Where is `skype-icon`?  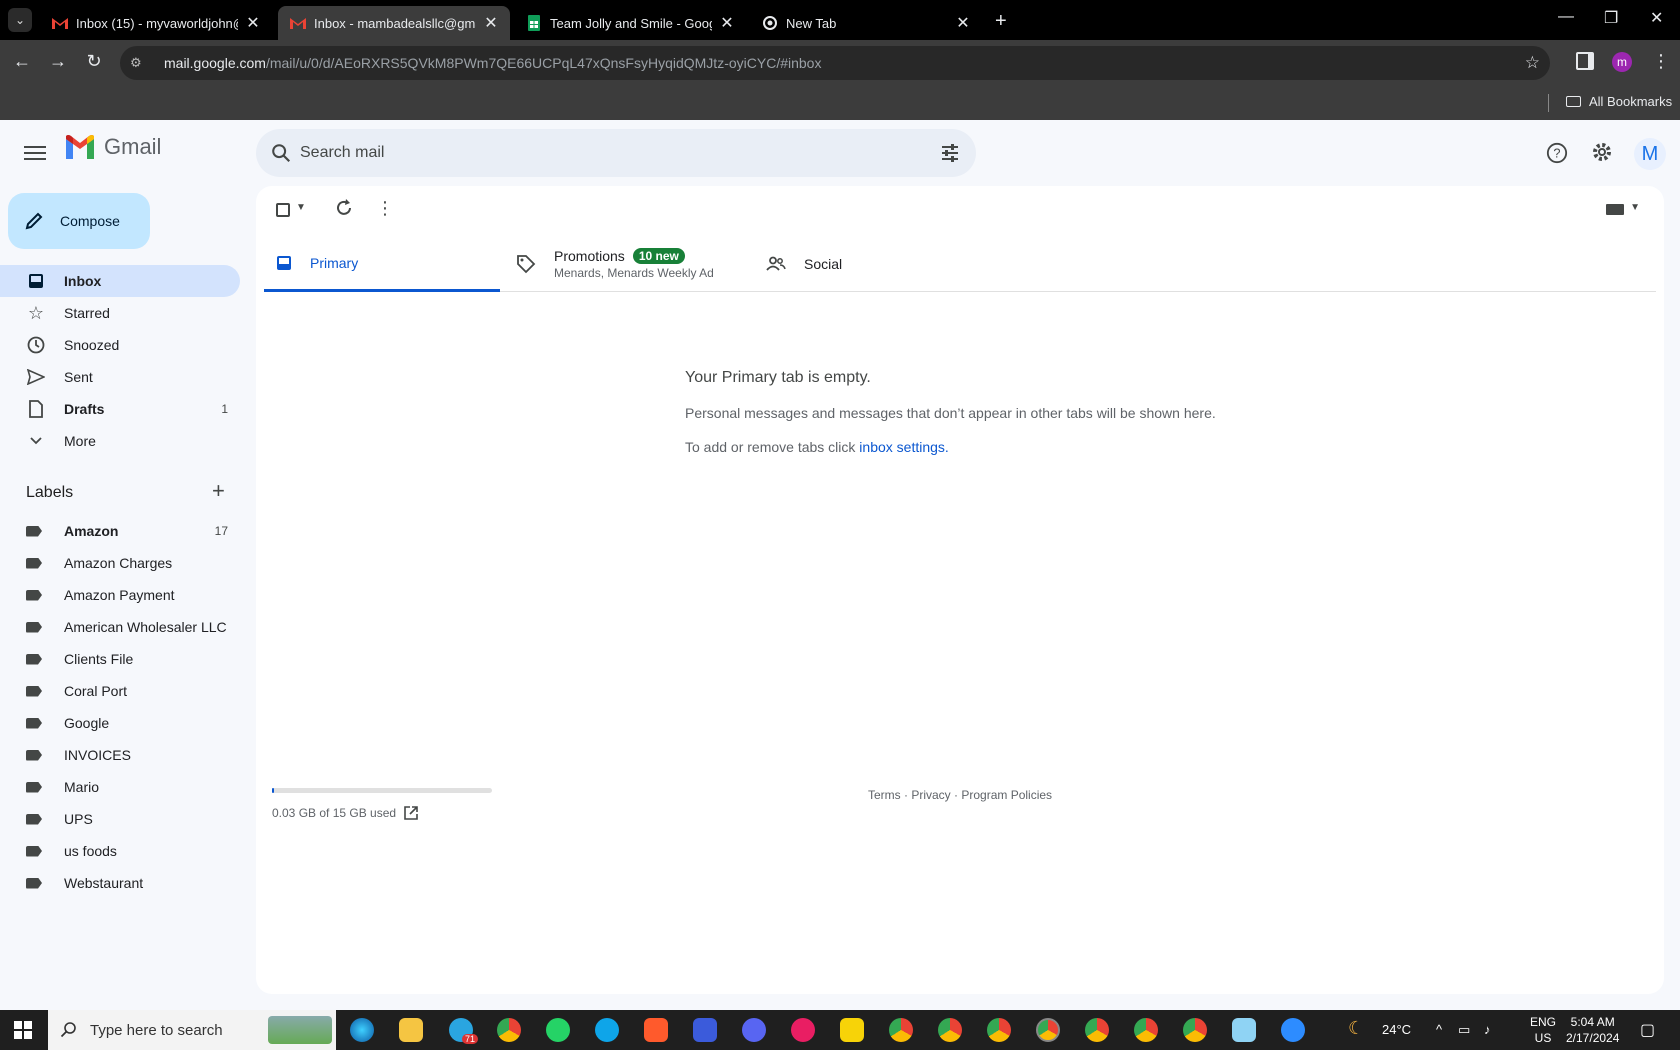
skype-icon is located at coordinates (607, 1030).